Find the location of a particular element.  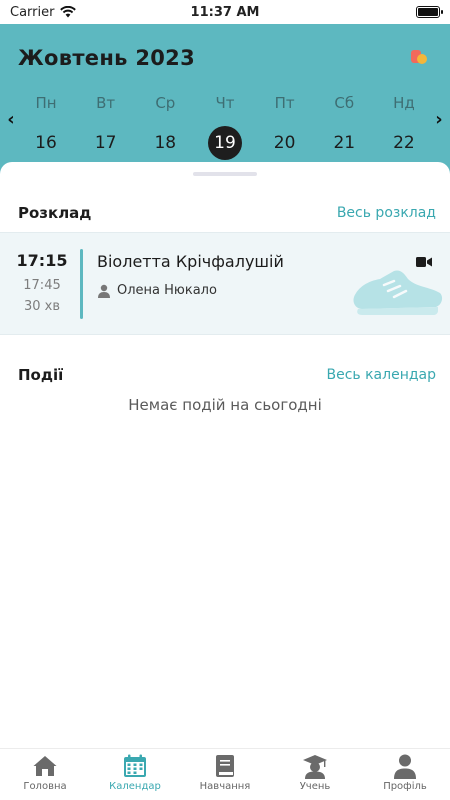

events-empty-message: Немає подій на сьогодні is located at coordinates (225, 405).